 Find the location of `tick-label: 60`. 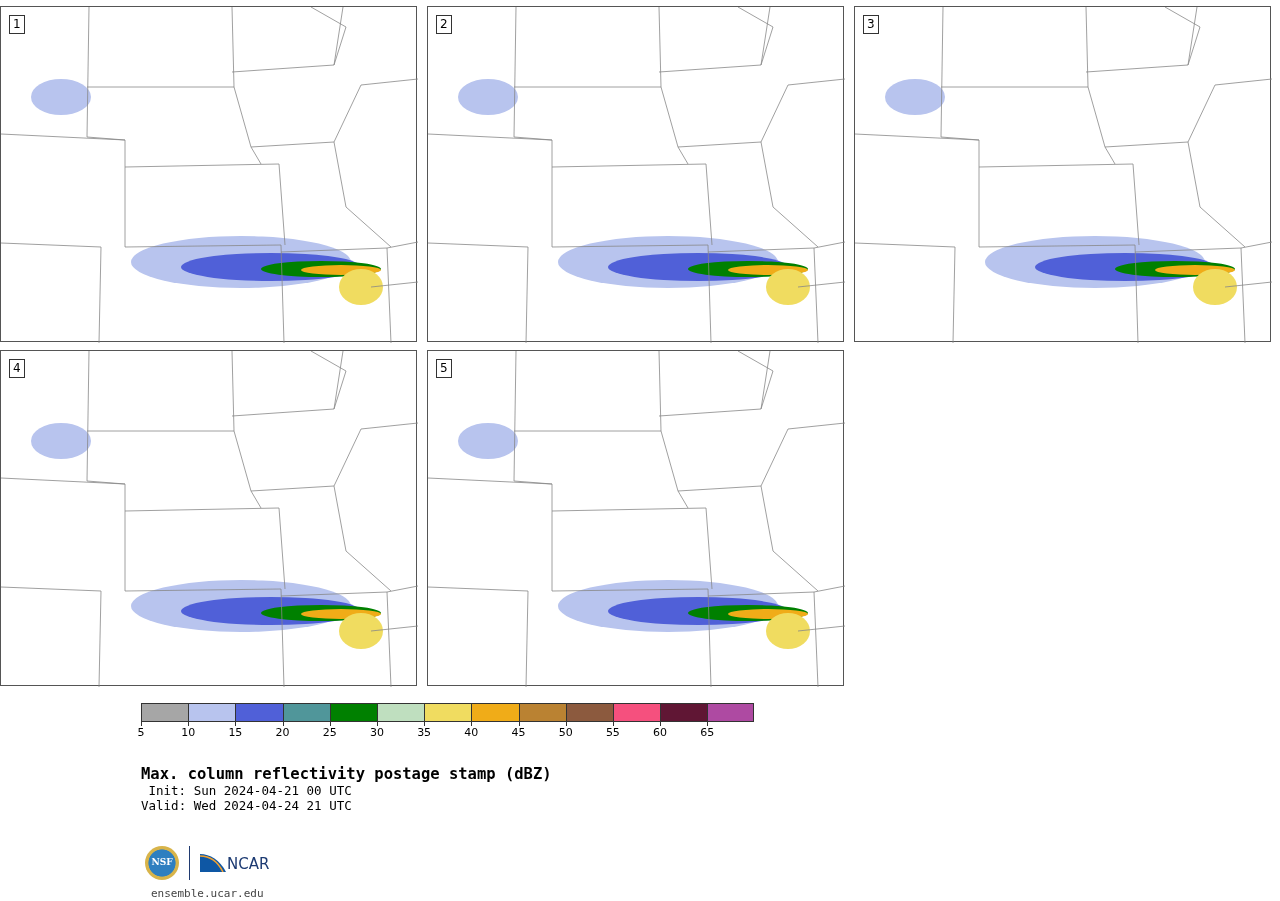

tick-label: 60 is located at coordinates (660, 732).